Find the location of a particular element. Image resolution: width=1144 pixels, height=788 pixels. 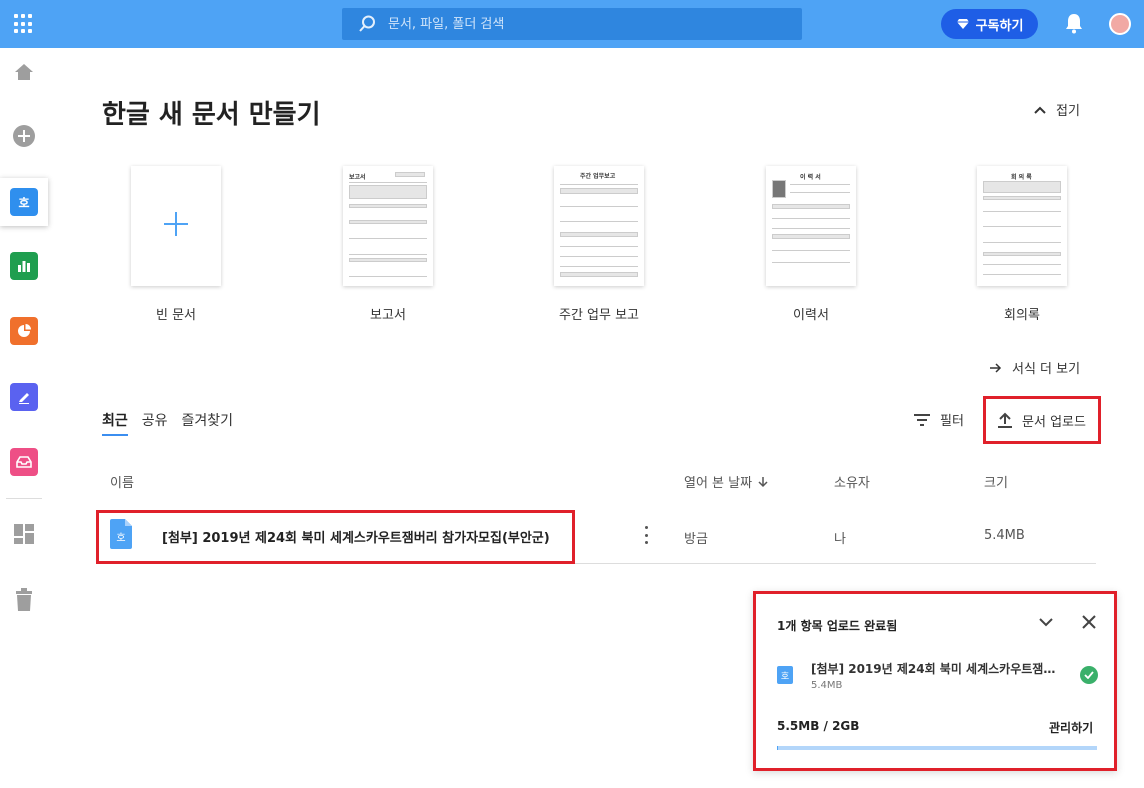

sidebar-item-home is located at coordinates (24, 72).